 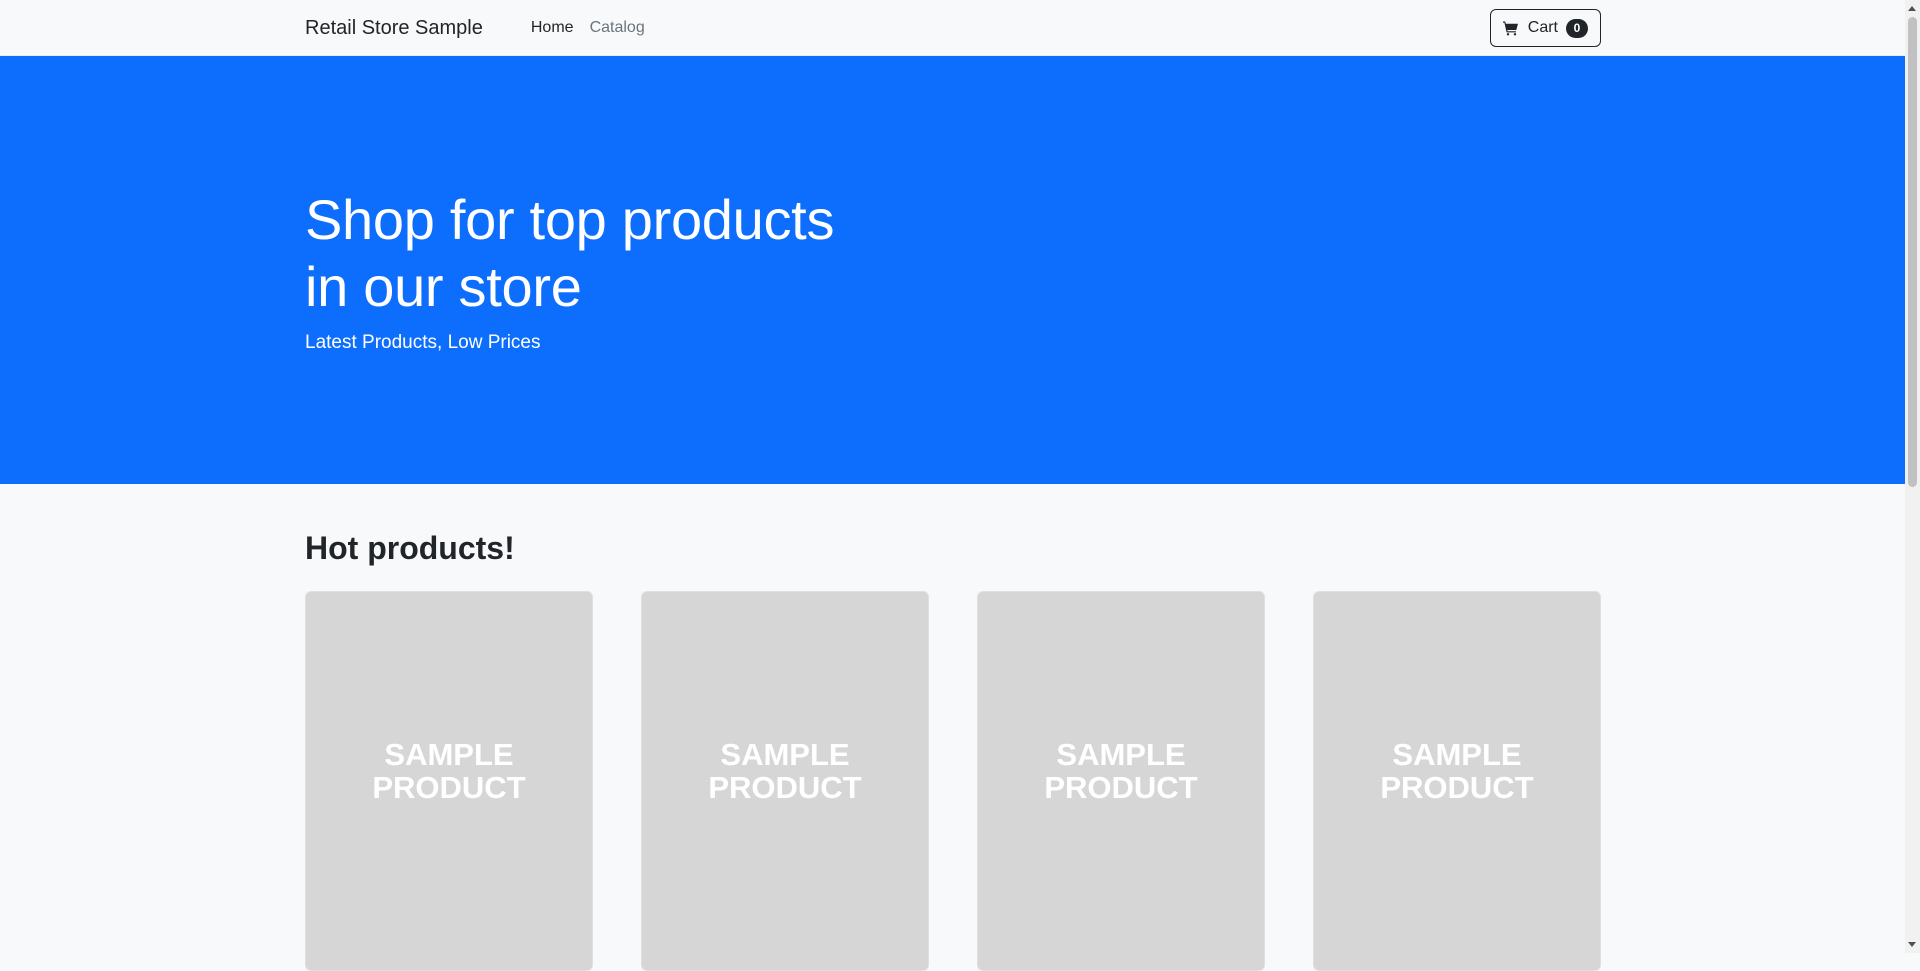 What do you see at coordinates (394, 28) in the screenshot?
I see `brand-link: Retail Store Sample` at bounding box center [394, 28].